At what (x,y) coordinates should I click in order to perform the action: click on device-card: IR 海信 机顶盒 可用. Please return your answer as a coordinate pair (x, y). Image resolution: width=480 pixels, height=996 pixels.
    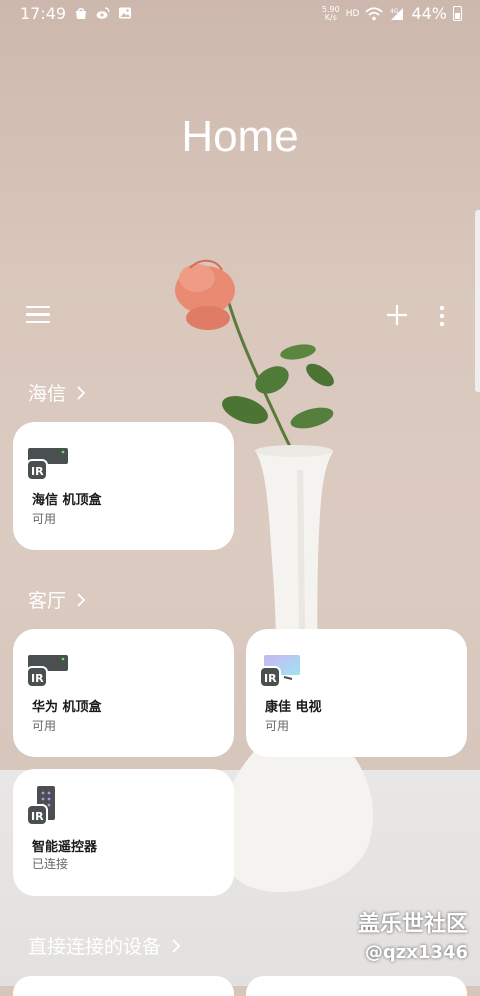
    Looking at the image, I should click on (123, 486).